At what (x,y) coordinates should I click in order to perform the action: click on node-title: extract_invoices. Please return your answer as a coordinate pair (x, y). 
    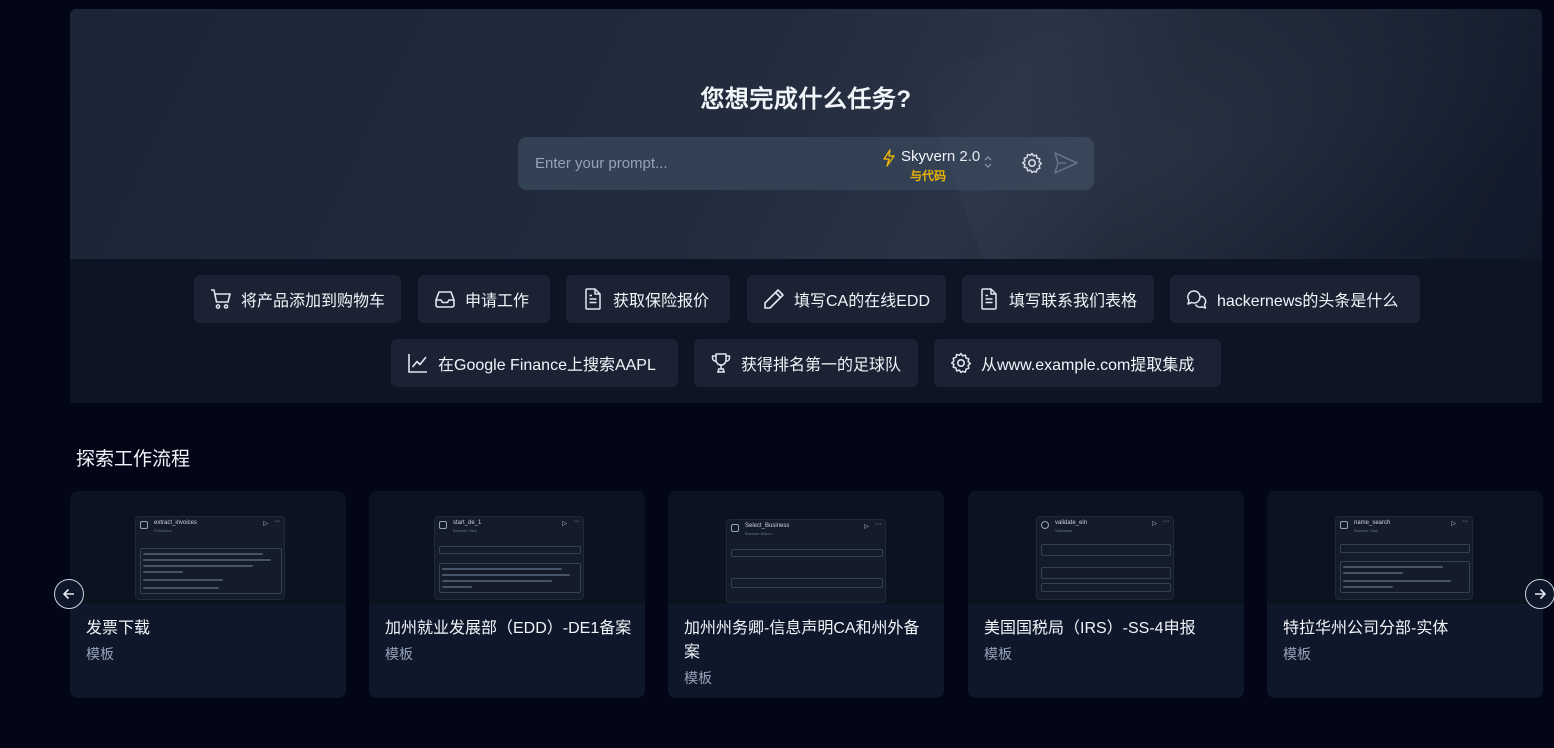
    Looking at the image, I should click on (176, 523).